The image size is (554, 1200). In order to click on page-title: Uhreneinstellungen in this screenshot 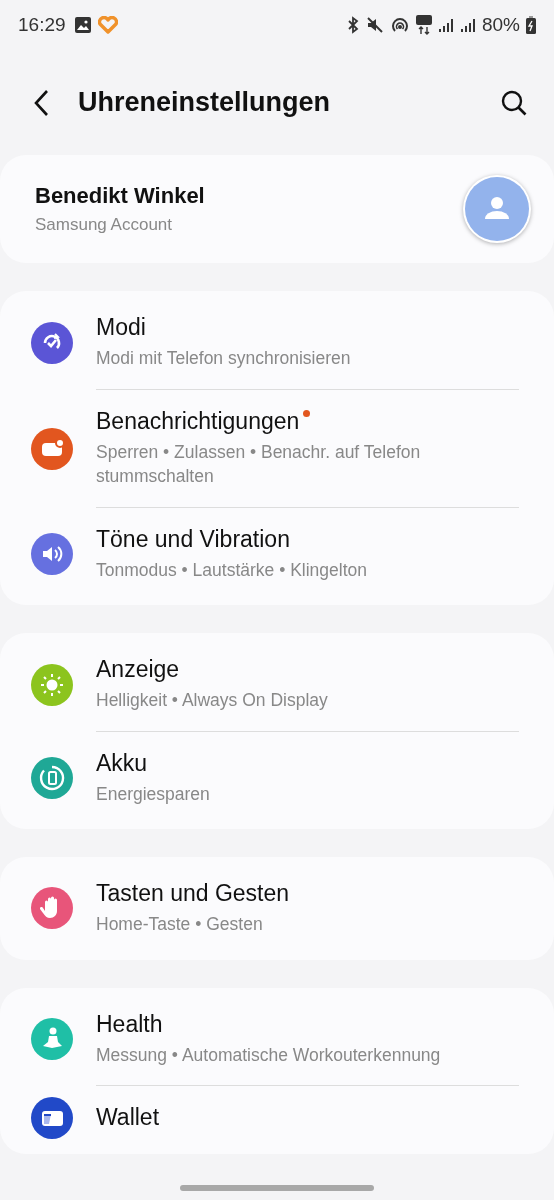, I will do `click(205, 102)`.